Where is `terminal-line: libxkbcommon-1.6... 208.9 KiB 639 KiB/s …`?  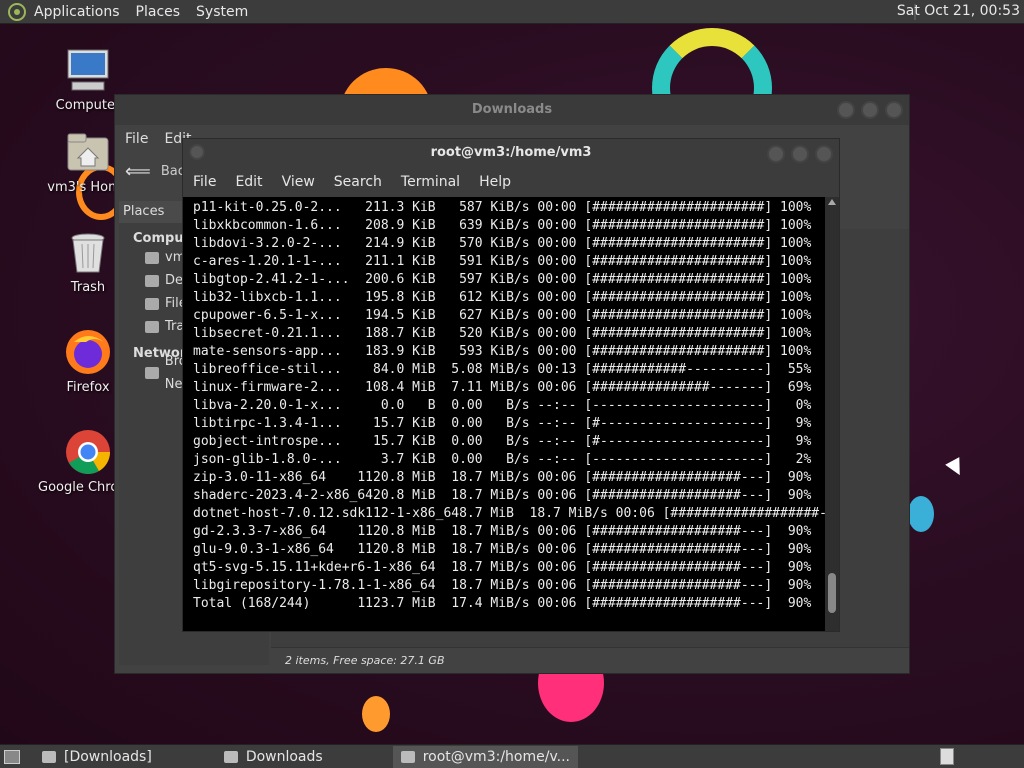 terminal-line: libxkbcommon-1.6... 208.9 KiB 639 KiB/s … is located at coordinates (502, 225).